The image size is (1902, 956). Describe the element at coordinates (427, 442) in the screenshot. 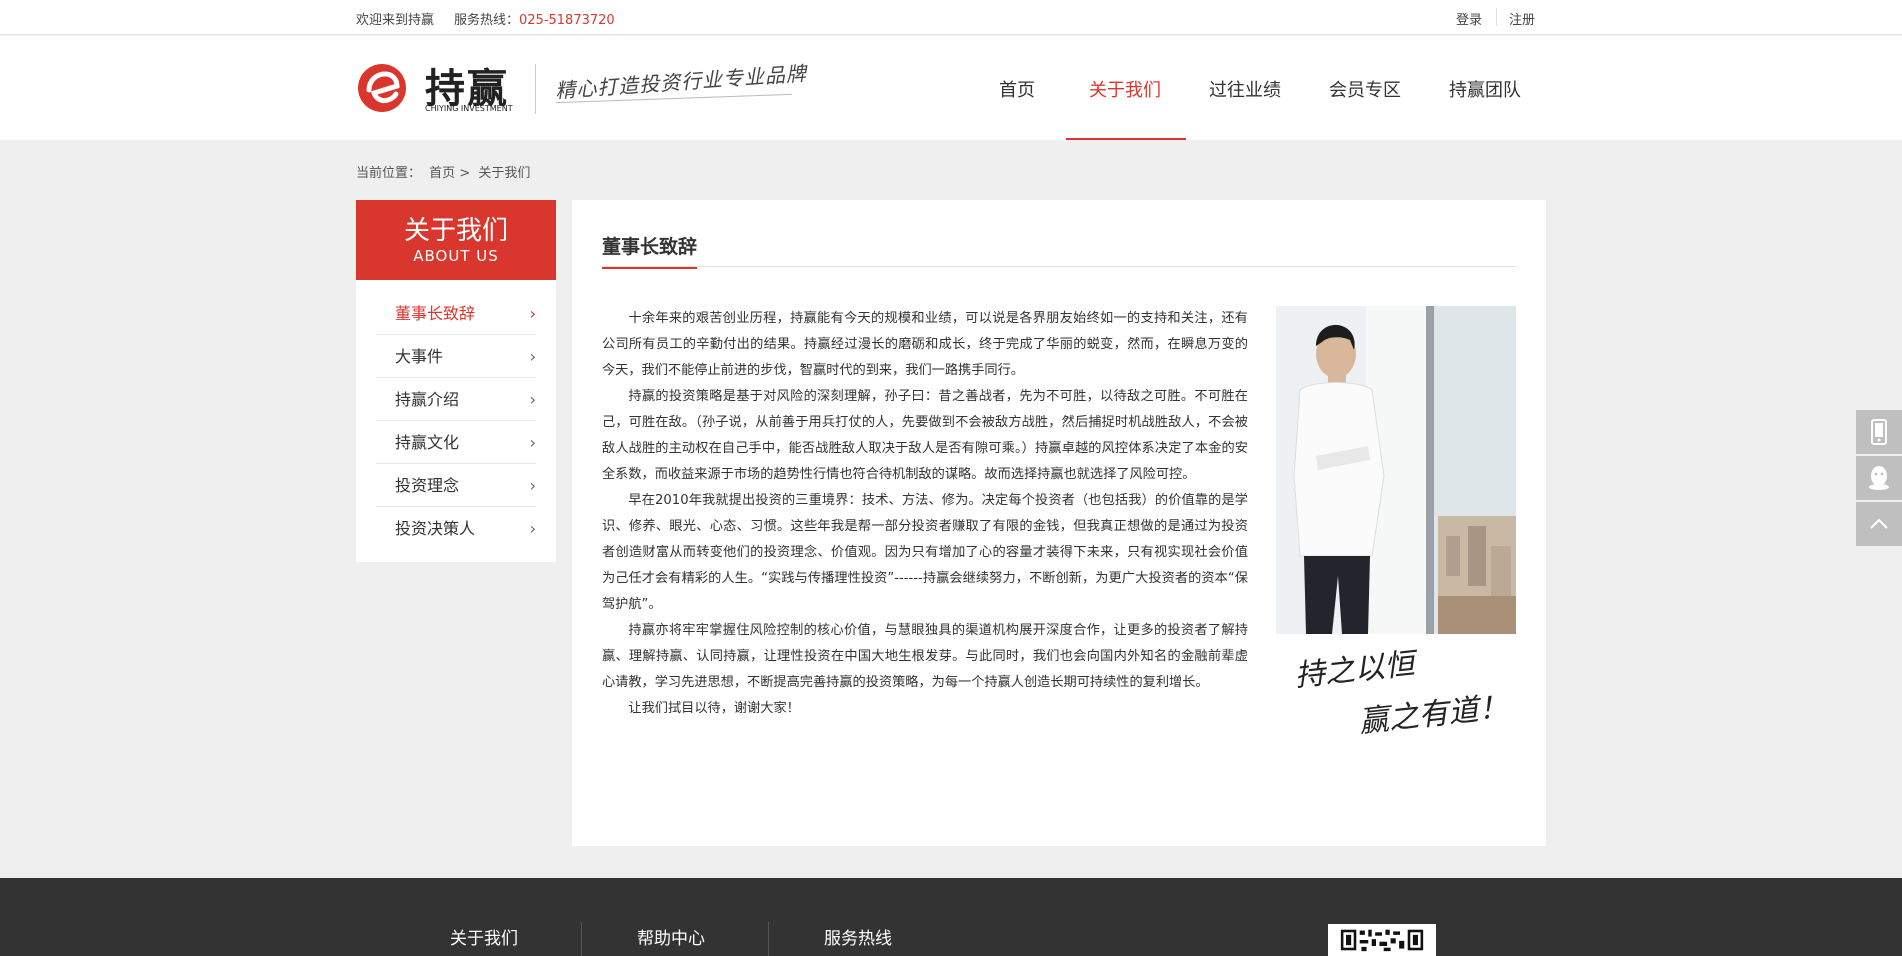

I see `sidebar-item-label: 持赢文化` at that location.